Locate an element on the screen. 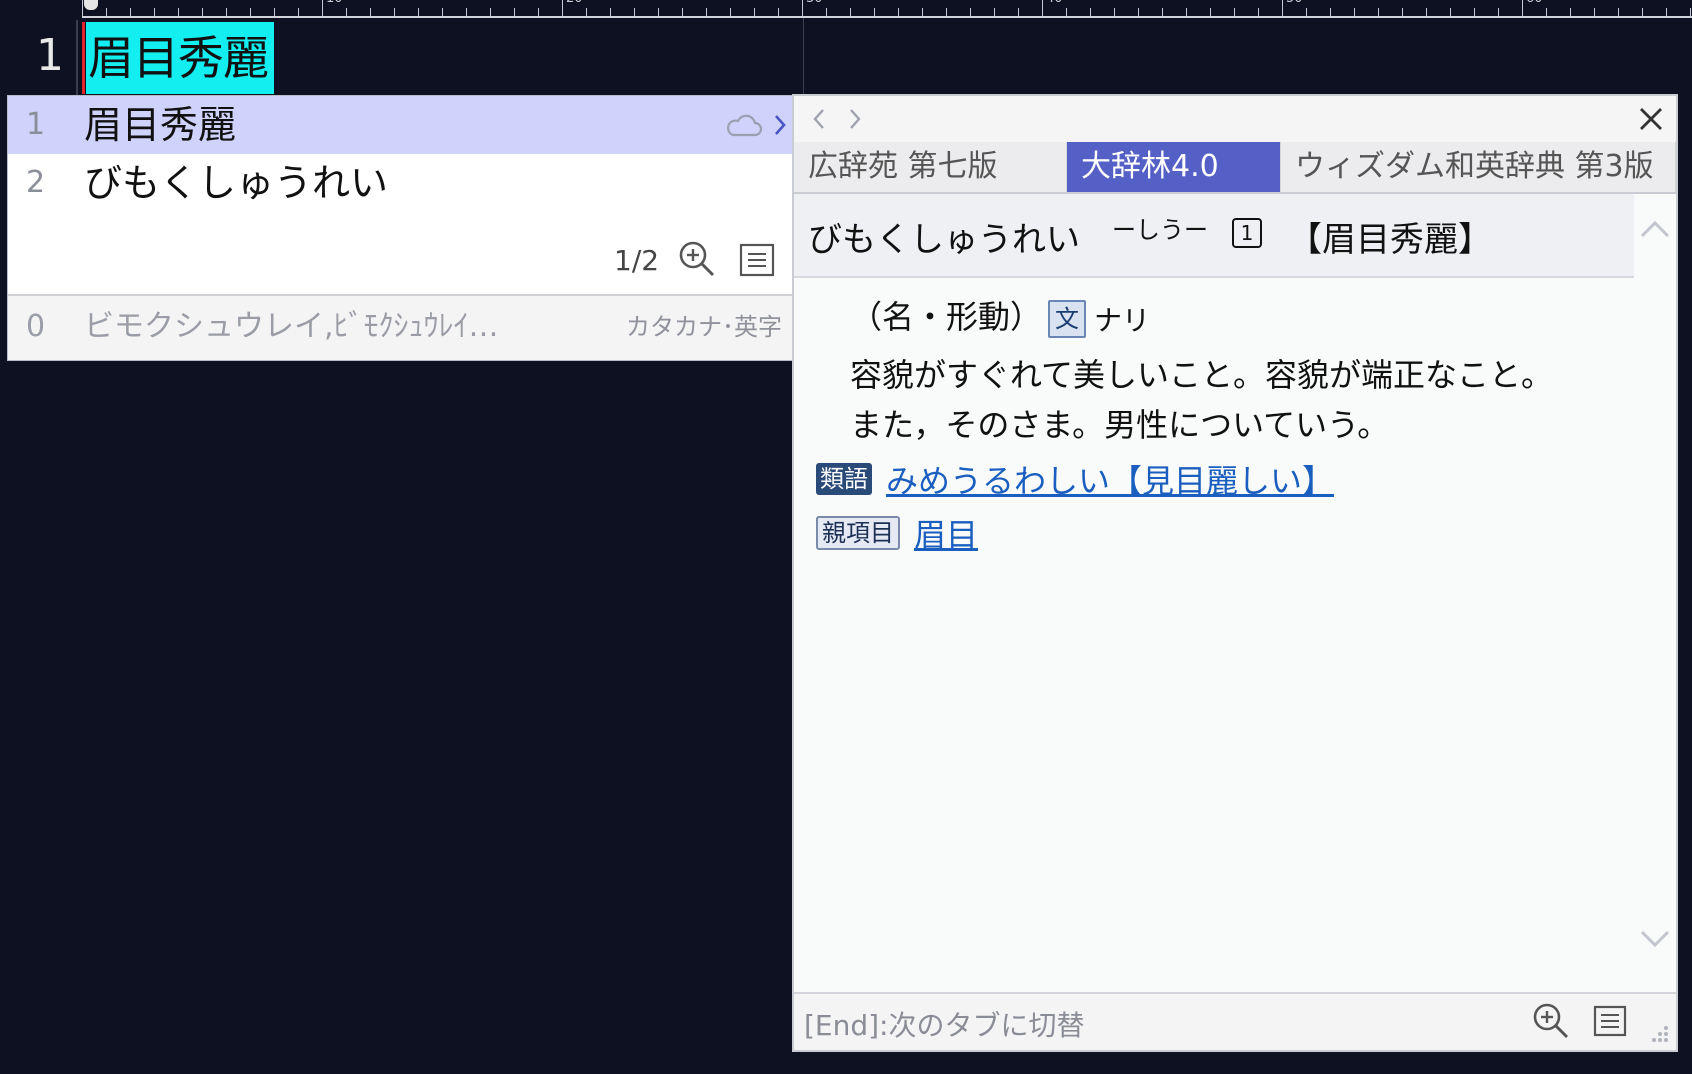 This screenshot has width=1692, height=1074. column-ruler: 10 20 30 40 50 60 is located at coordinates (887, 9).